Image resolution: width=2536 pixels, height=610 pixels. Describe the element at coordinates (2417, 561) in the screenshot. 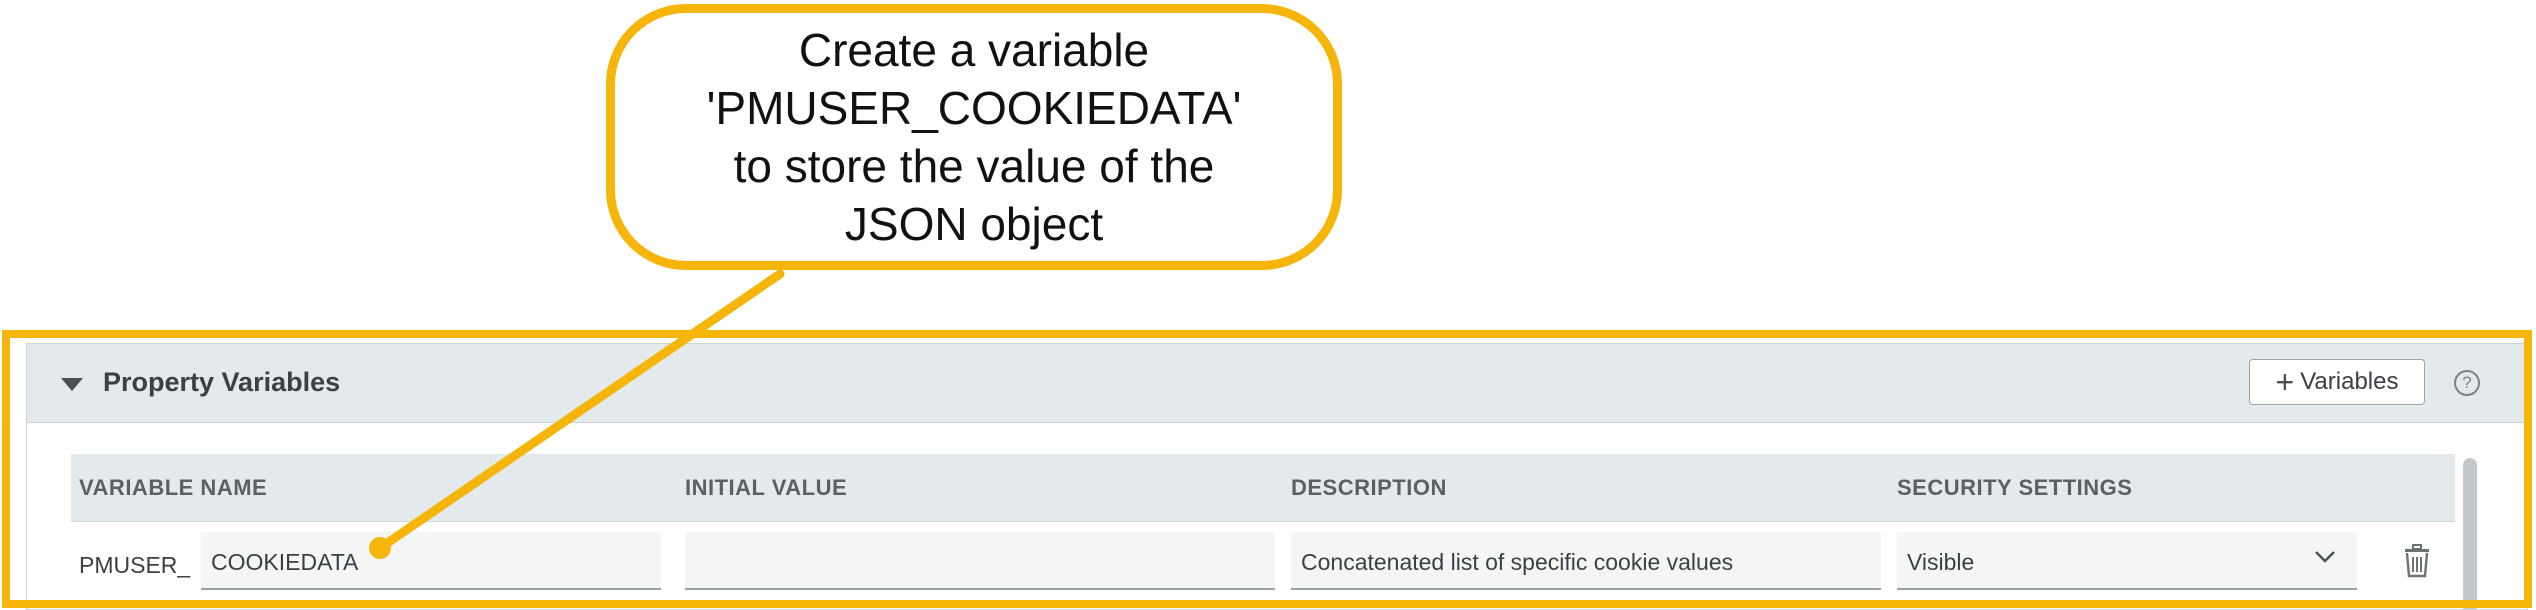

I see `trash-icon` at that location.